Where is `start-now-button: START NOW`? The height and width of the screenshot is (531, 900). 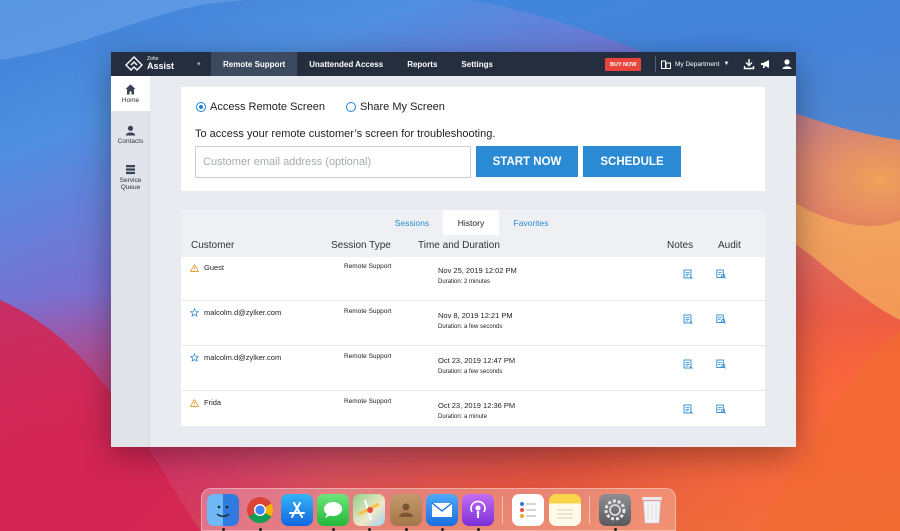 start-now-button: START NOW is located at coordinates (527, 161).